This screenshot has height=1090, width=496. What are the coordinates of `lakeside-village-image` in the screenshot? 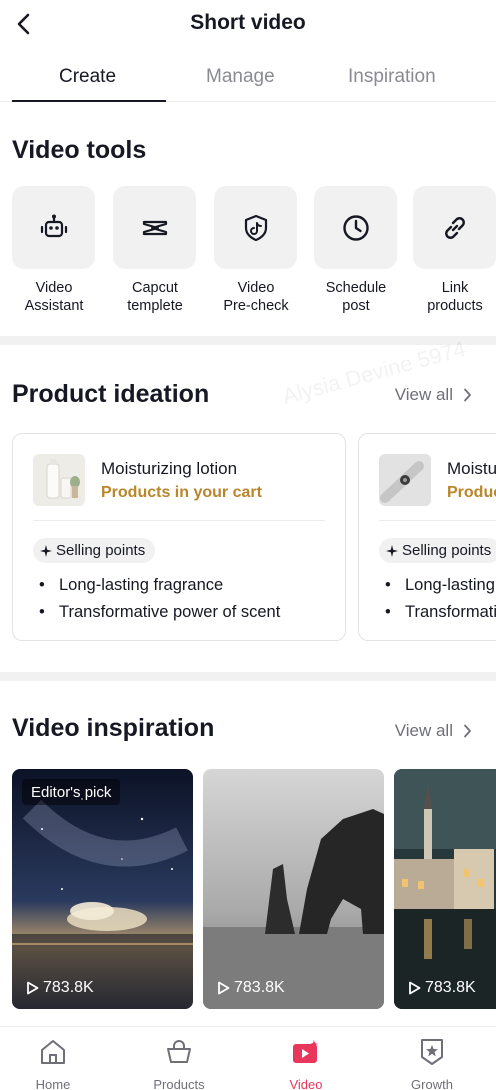 It's located at (445, 889).